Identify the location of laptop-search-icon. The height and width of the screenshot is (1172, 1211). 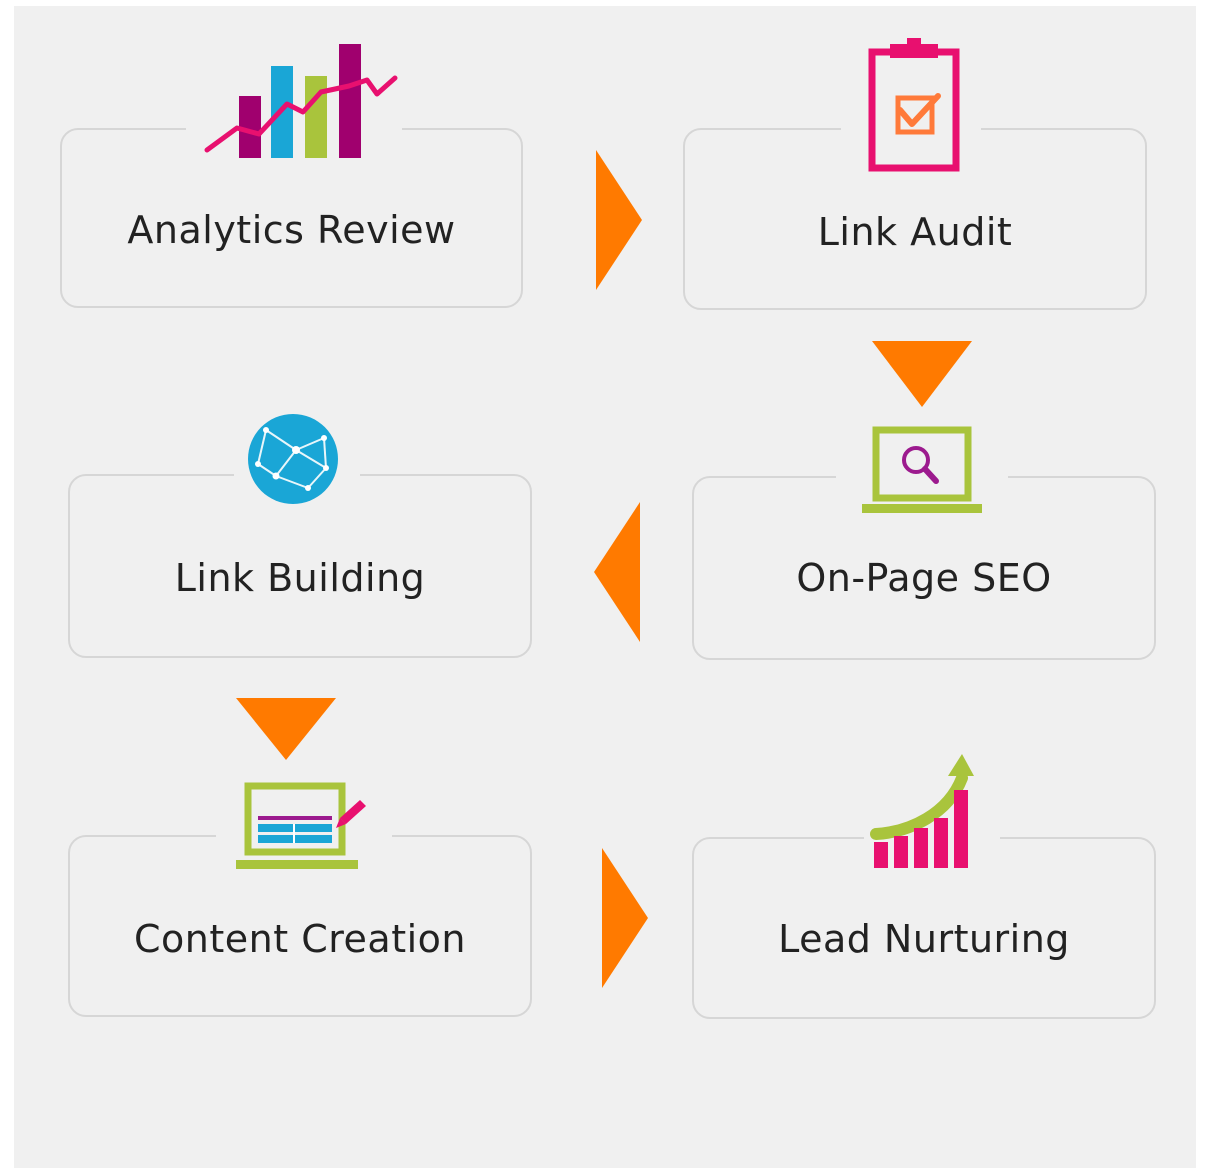
(922, 469).